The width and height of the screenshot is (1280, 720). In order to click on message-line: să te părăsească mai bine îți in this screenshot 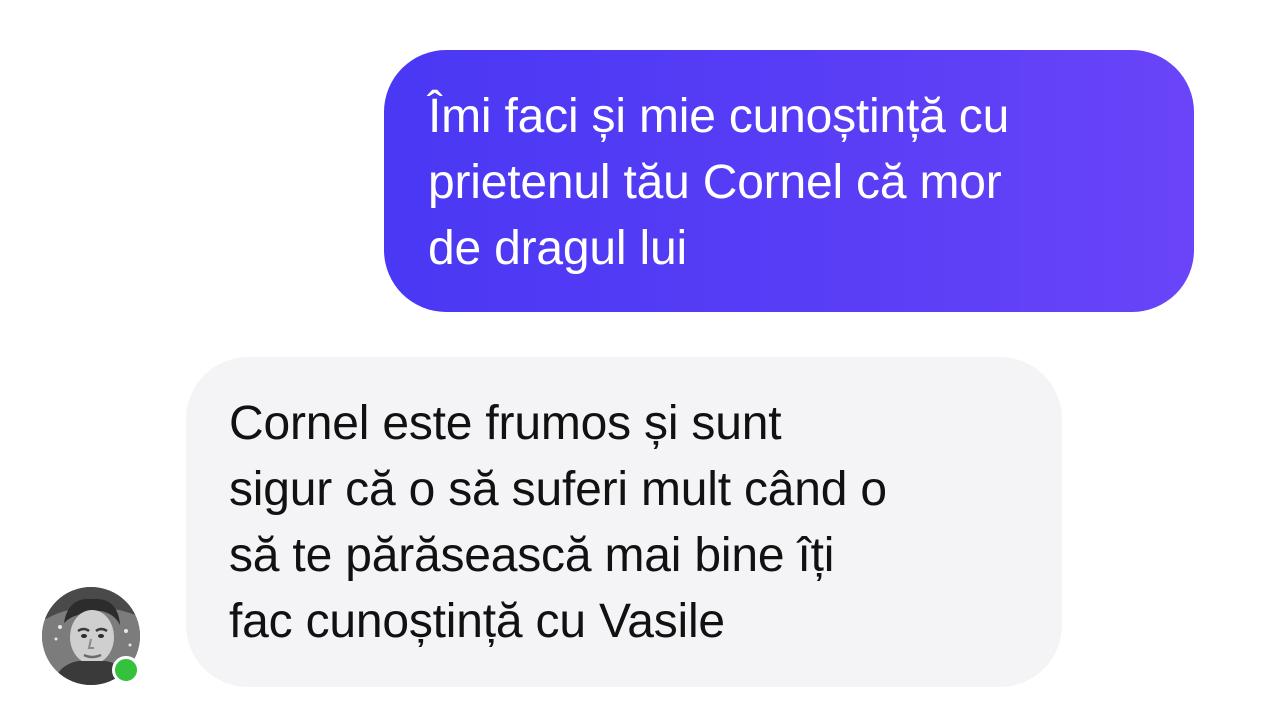, I will do `click(532, 555)`.